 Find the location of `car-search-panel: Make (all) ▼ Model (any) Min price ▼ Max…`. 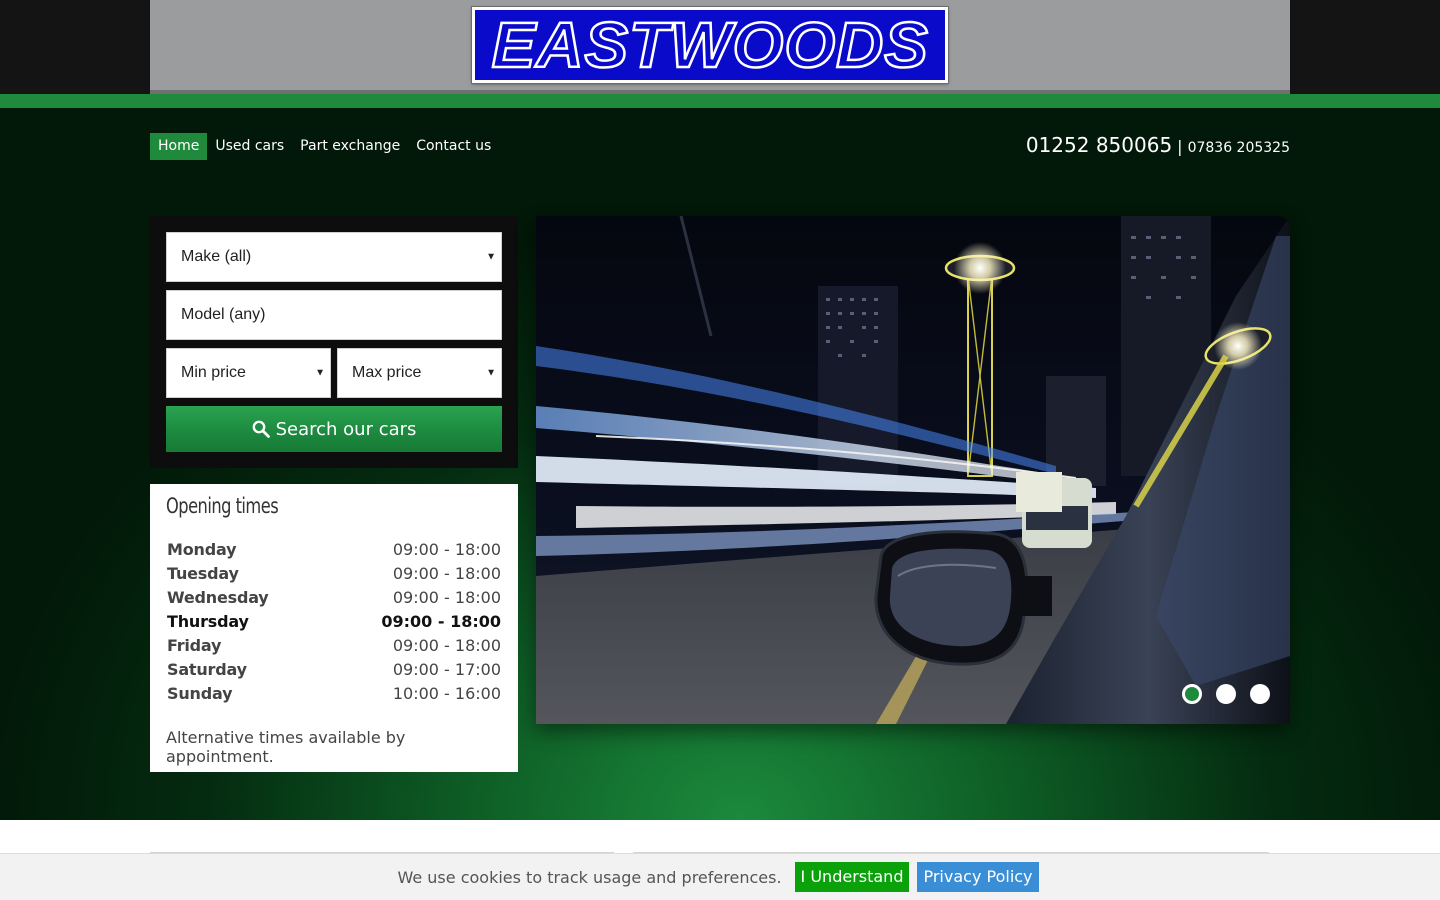

car-search-panel: Make (all) ▼ Model (any) Min price ▼ Max… is located at coordinates (334, 342).